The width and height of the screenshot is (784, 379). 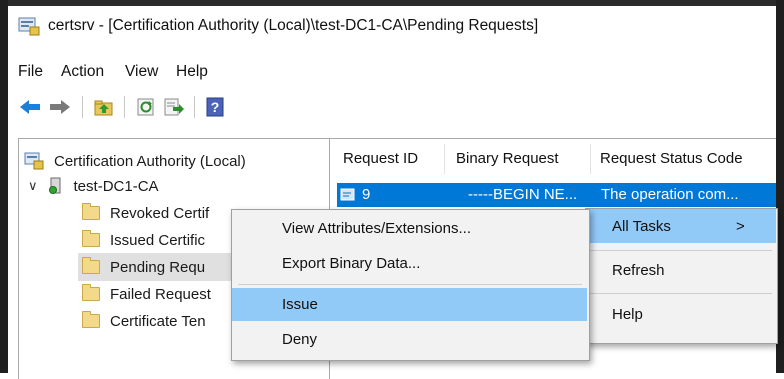 What do you see at coordinates (174, 107) in the screenshot?
I see `export-list-icon` at bounding box center [174, 107].